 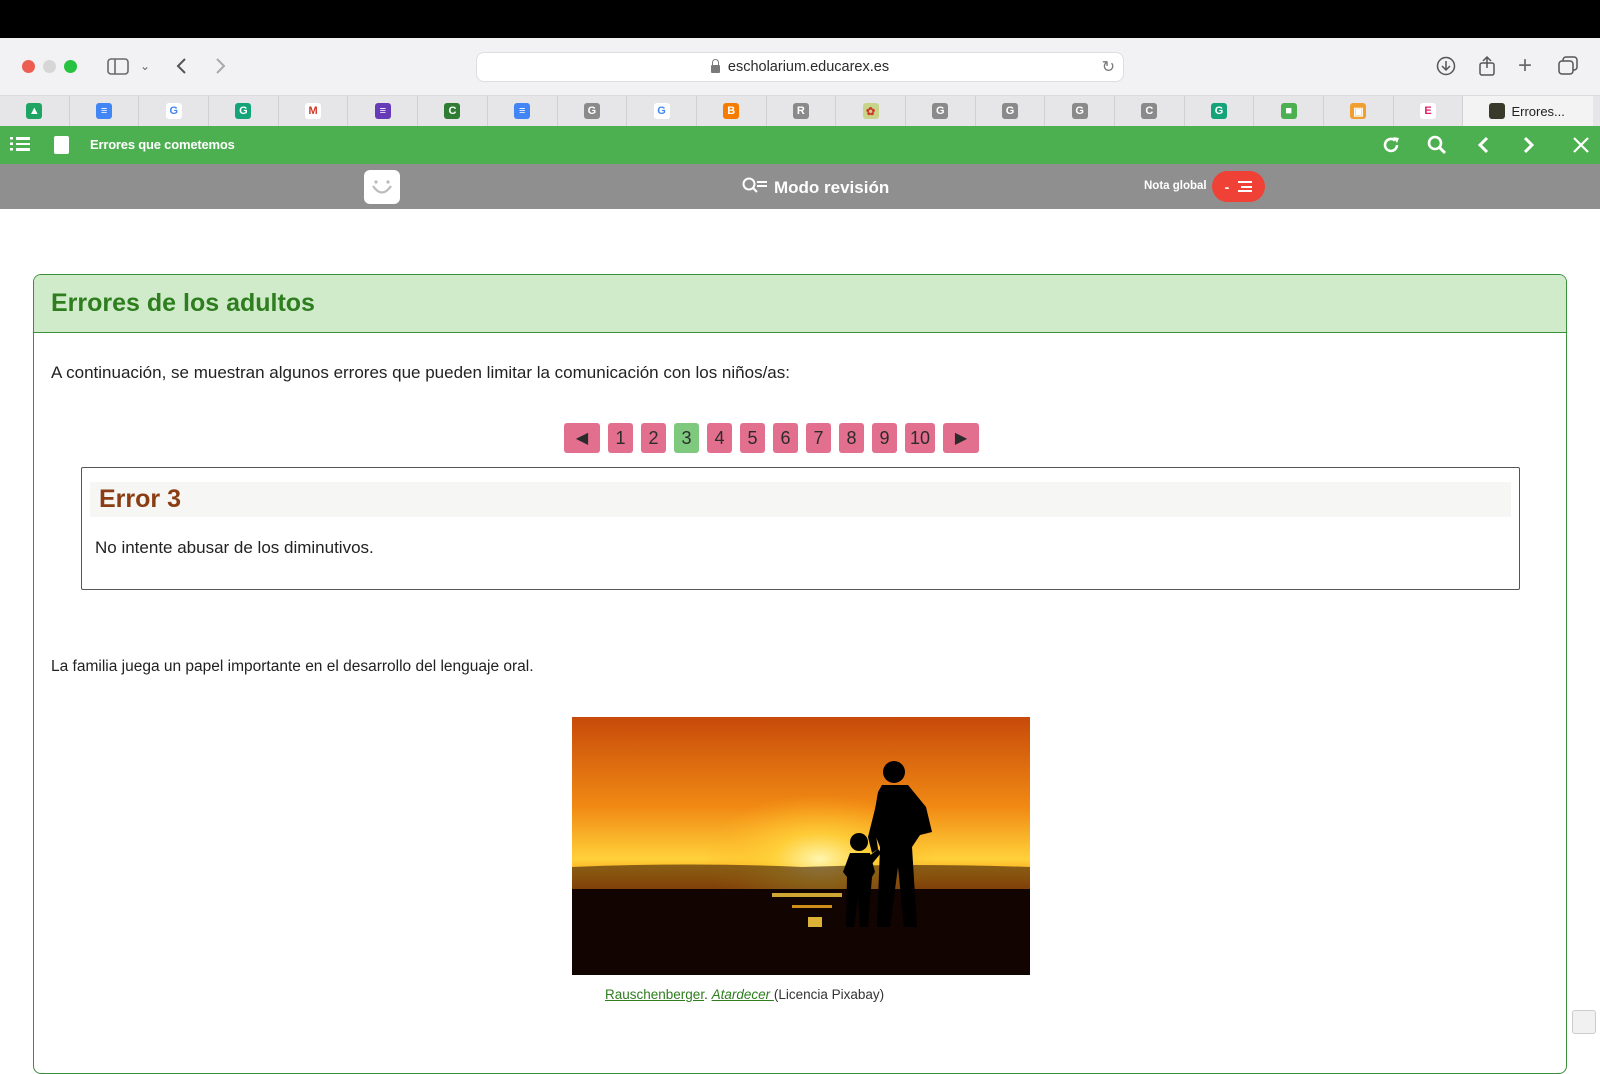 I want to click on tab-drive: ▲, so click(x=35, y=111).